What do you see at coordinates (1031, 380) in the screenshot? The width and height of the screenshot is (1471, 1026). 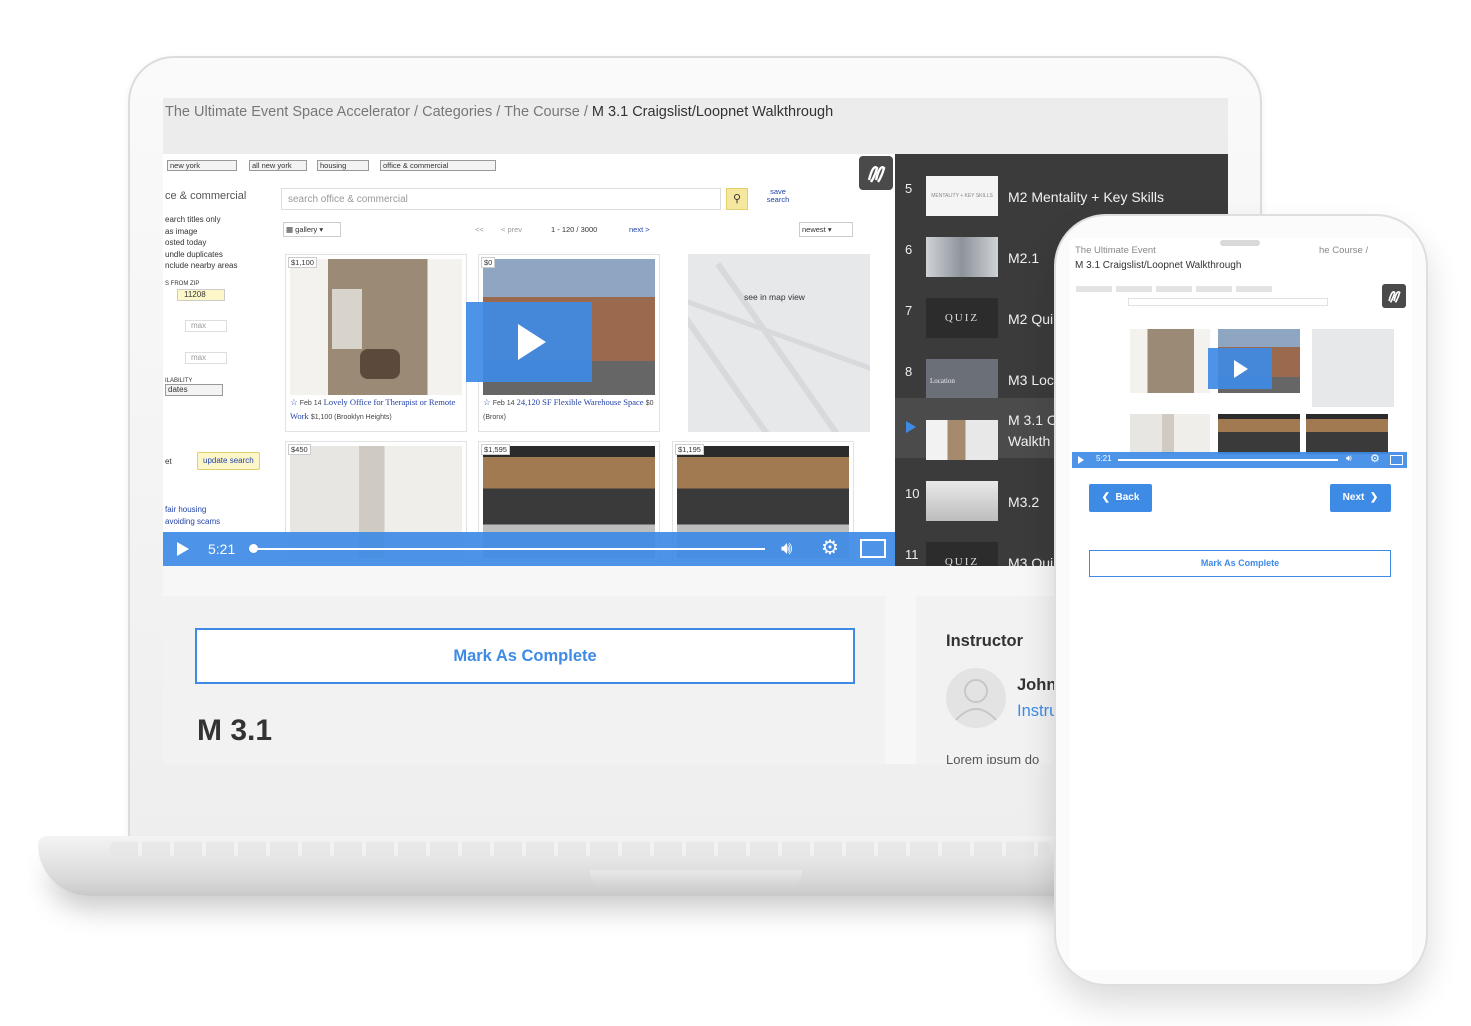 I see `playlist-item-title: M3 Loc` at bounding box center [1031, 380].